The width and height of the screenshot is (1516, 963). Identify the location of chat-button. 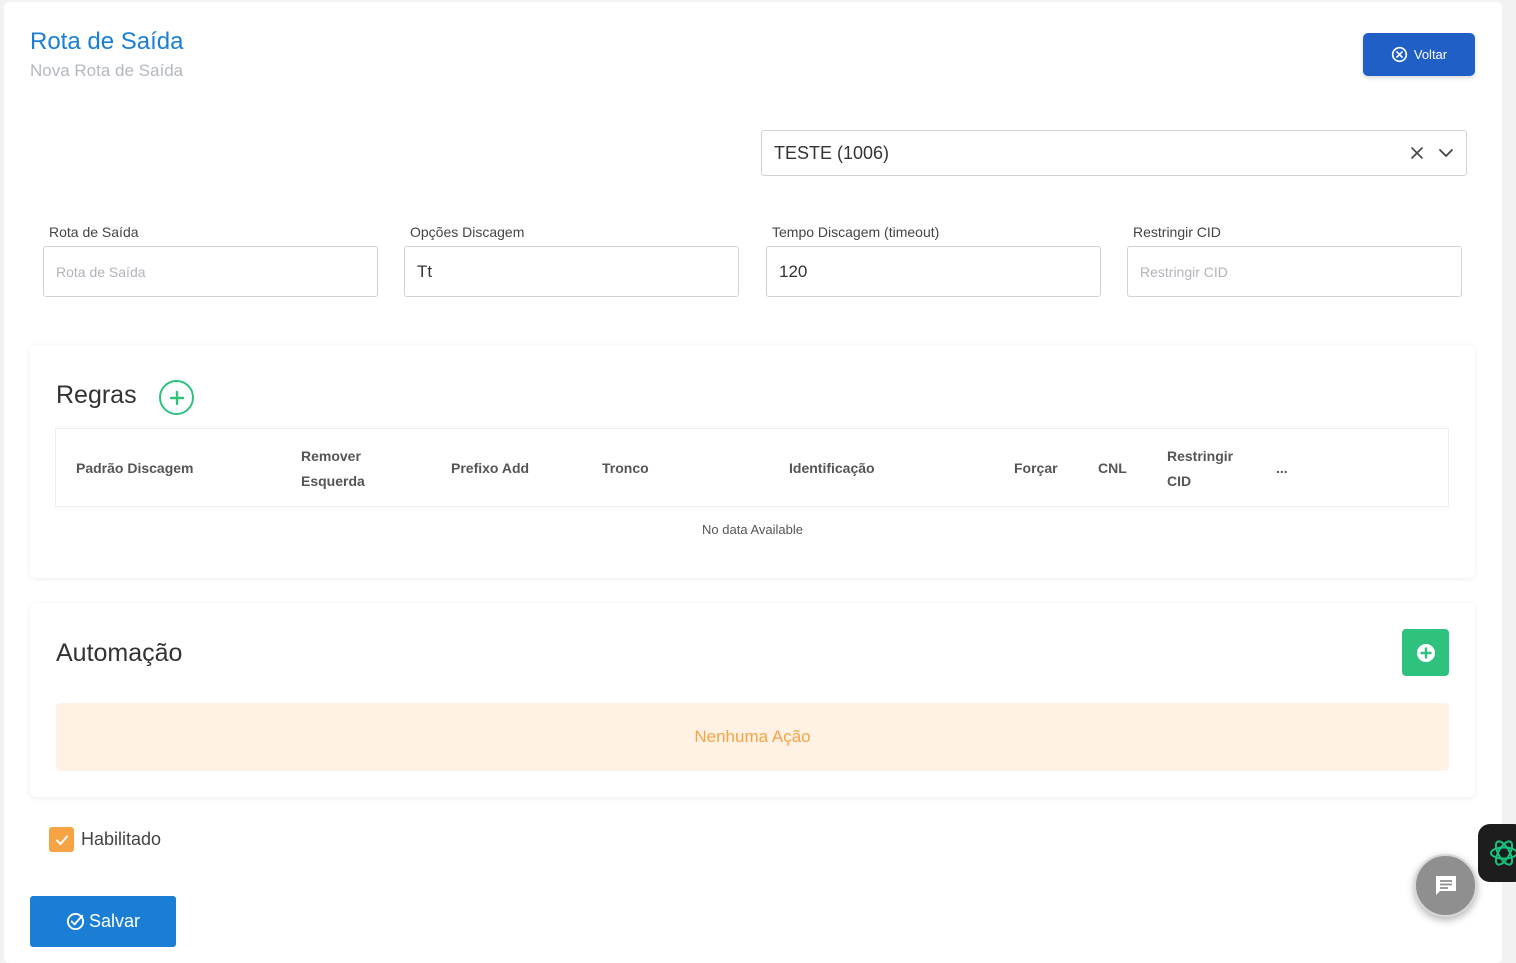
(1445, 885).